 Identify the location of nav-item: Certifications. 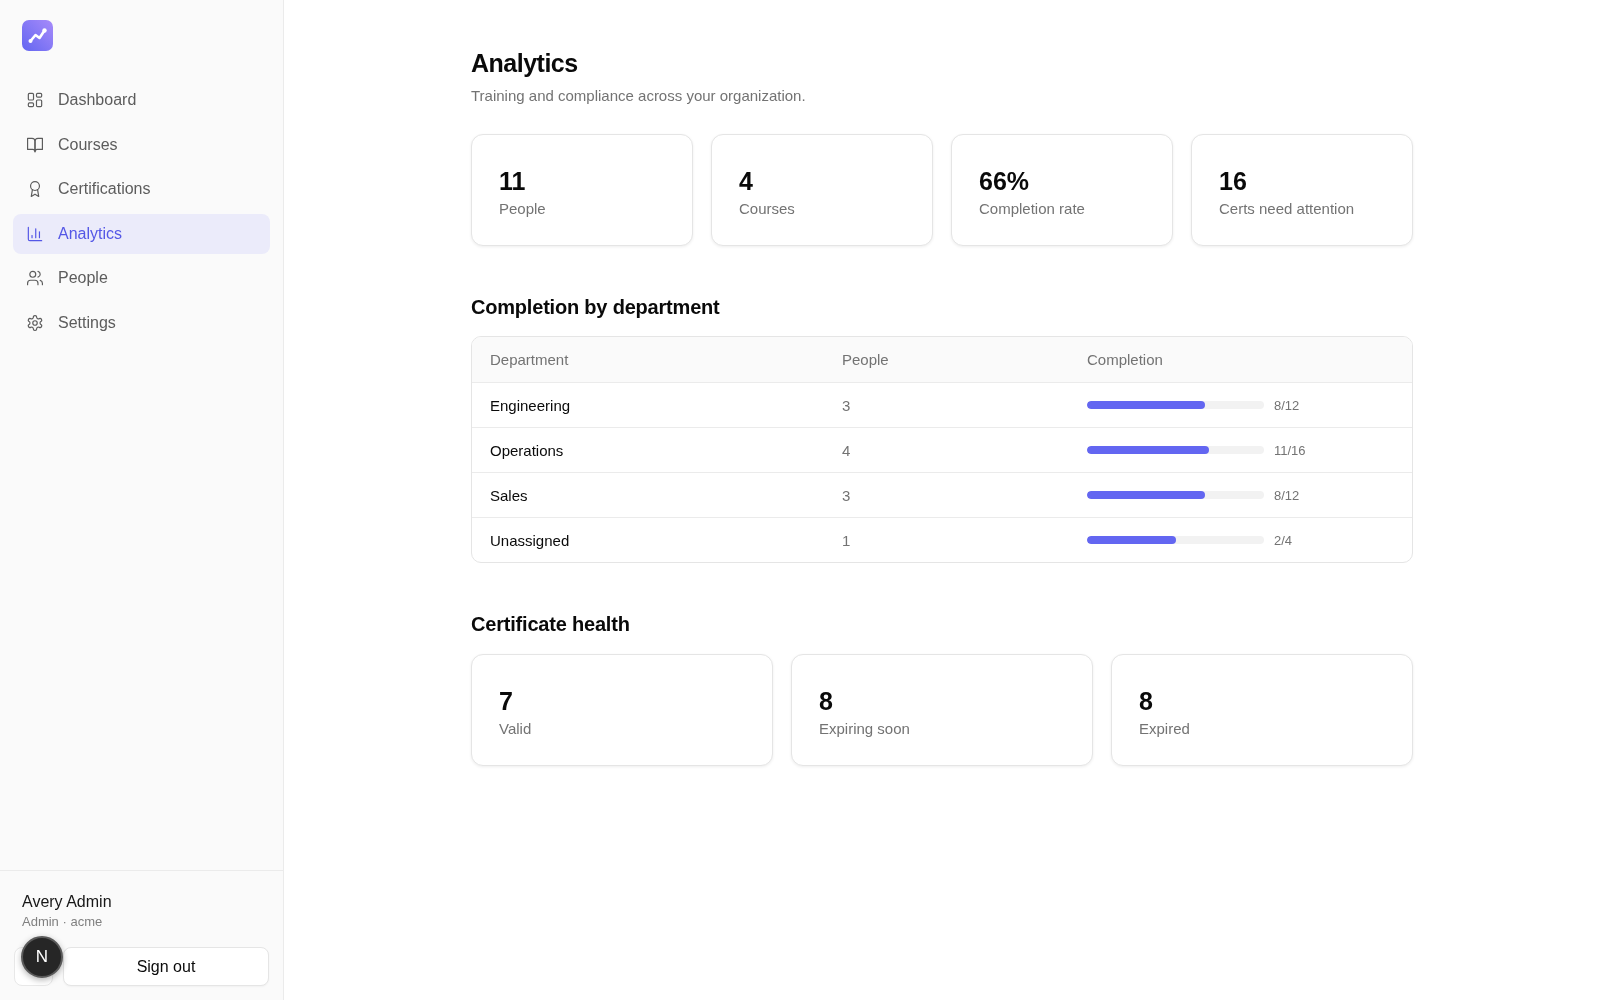
(141, 189).